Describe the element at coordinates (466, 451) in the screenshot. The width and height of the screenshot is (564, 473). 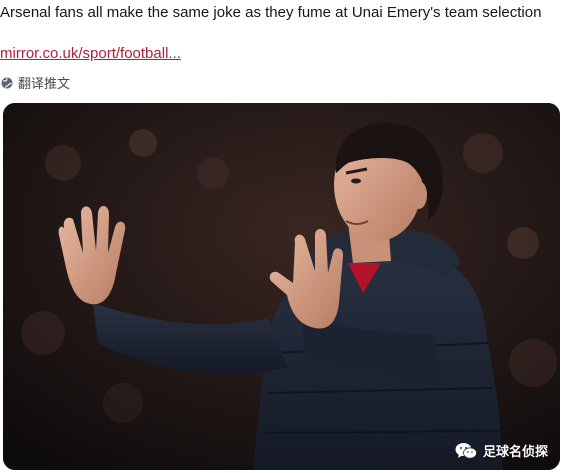
I see `wechat-icon` at that location.